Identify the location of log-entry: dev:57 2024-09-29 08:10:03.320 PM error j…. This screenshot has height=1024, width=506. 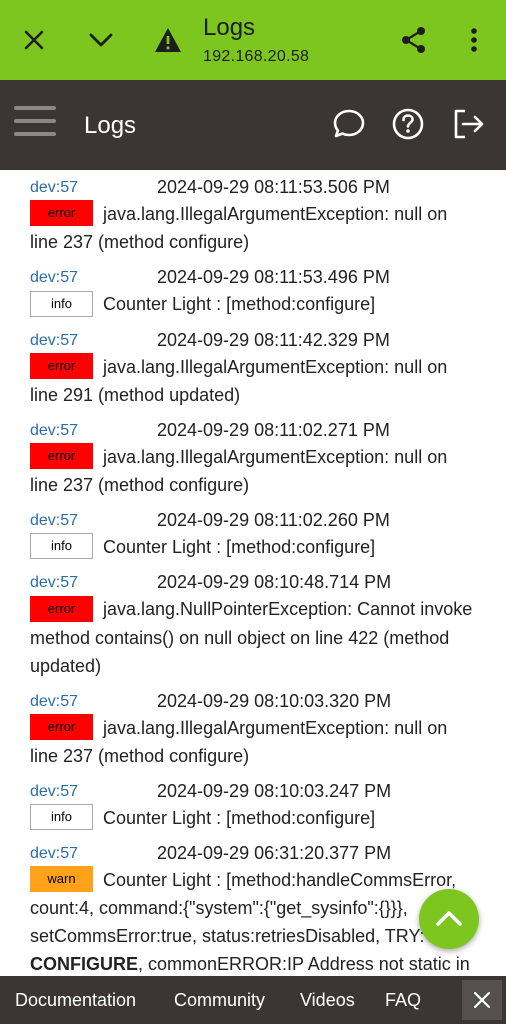
(253, 729).